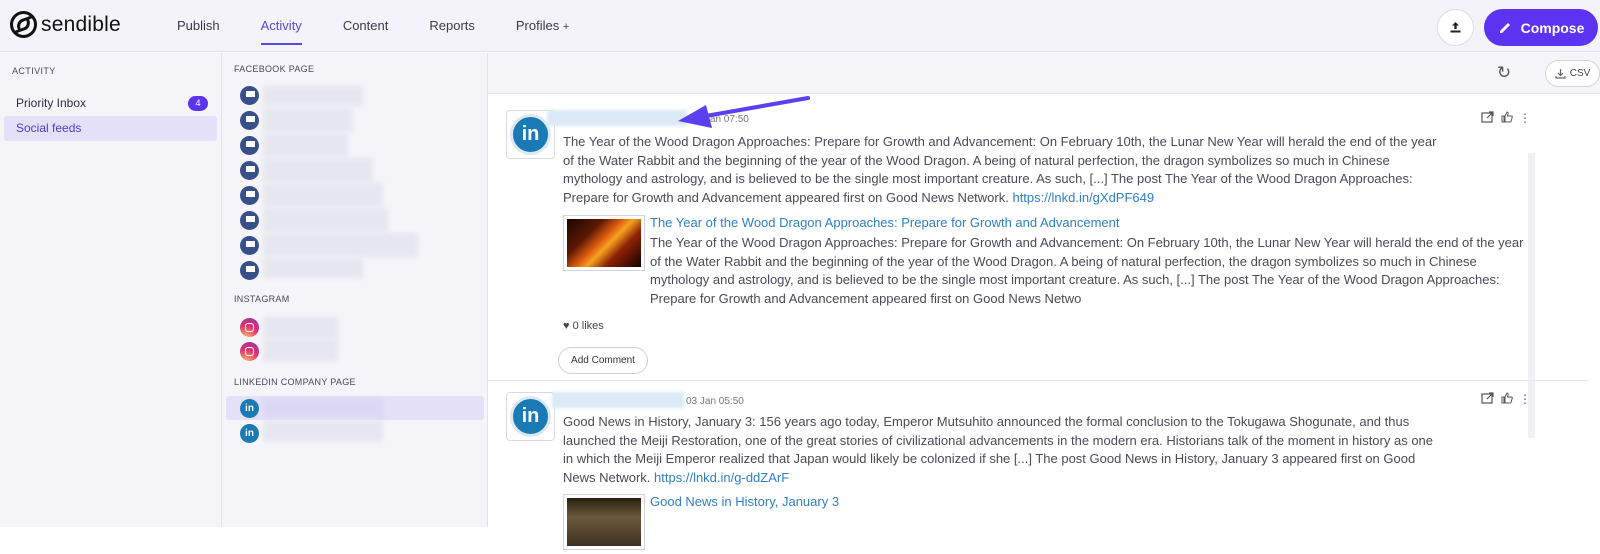 The height and width of the screenshot is (554, 1600). What do you see at coordinates (274, 69) in the screenshot?
I see `facebook-page-heading: FACEBOOK PAGE` at bounding box center [274, 69].